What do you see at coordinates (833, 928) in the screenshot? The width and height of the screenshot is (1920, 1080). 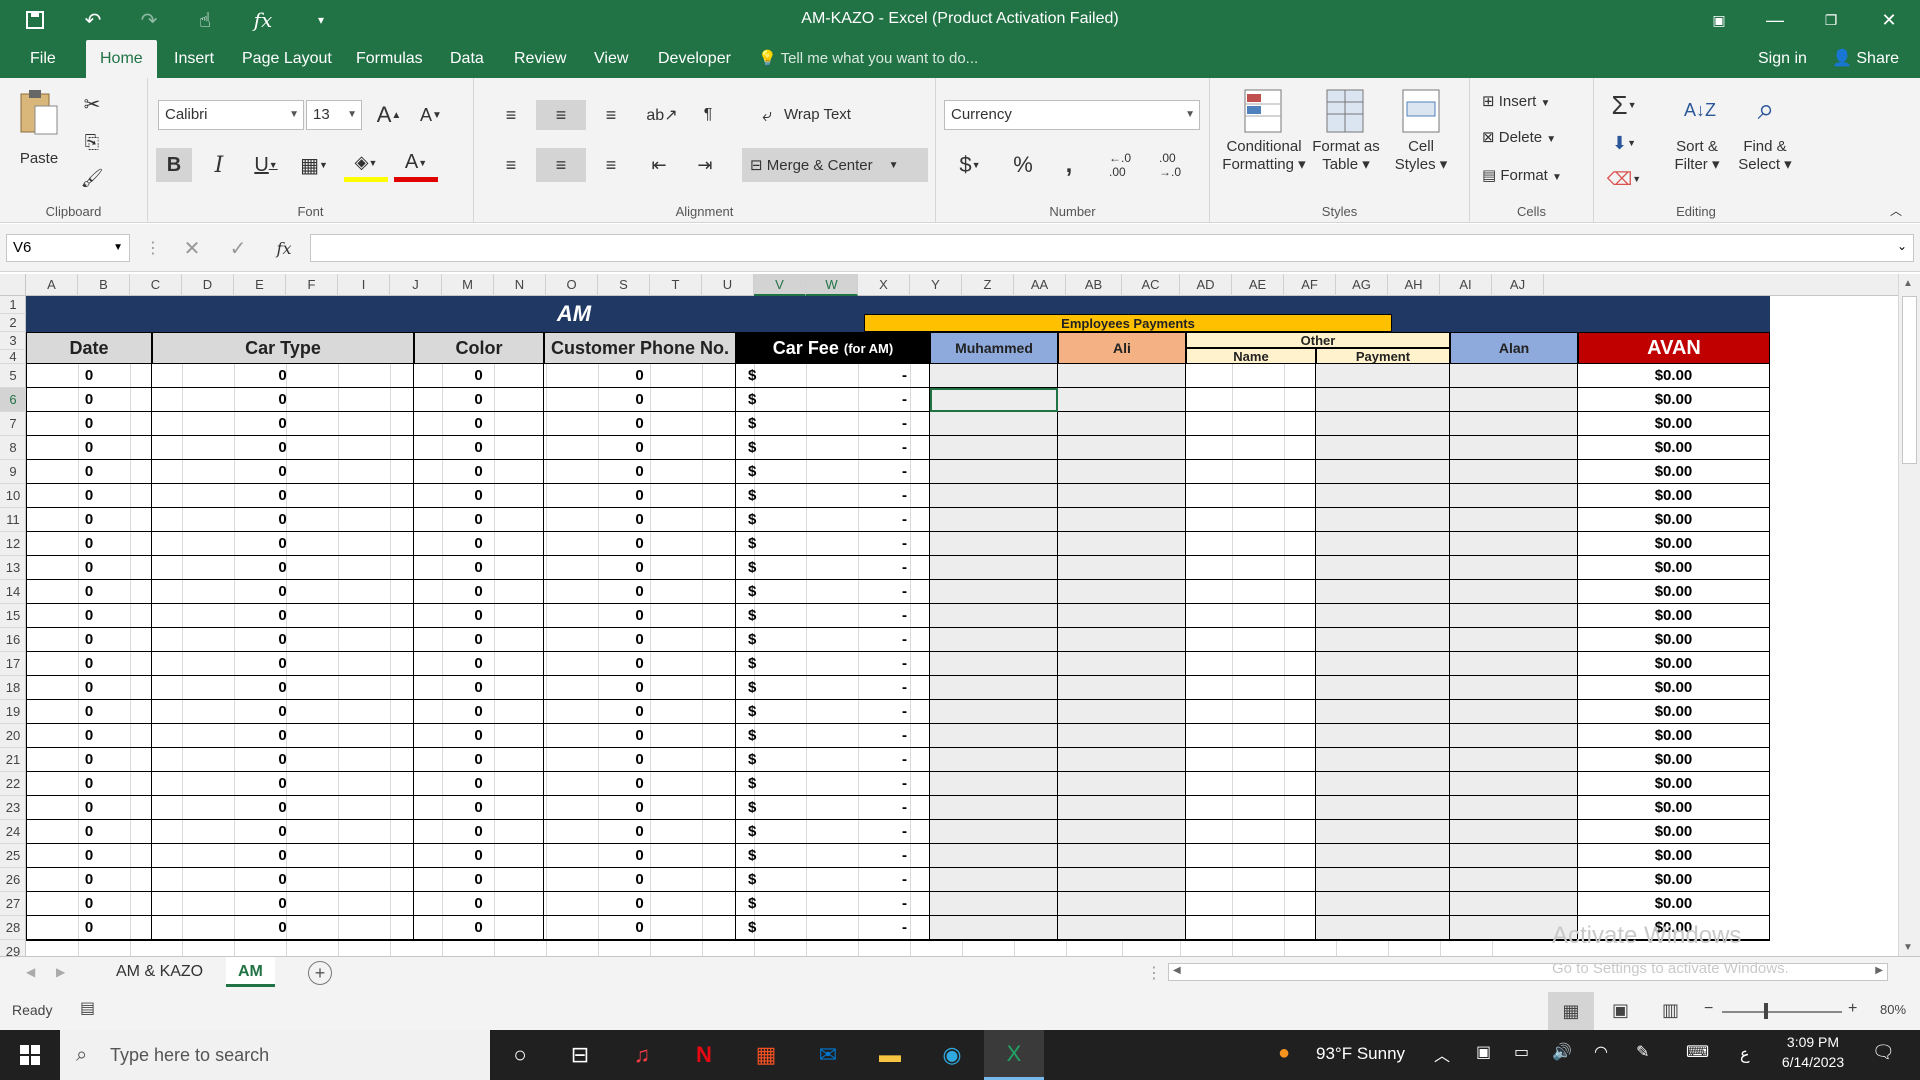 I see `car-fee-cell: $ -` at bounding box center [833, 928].